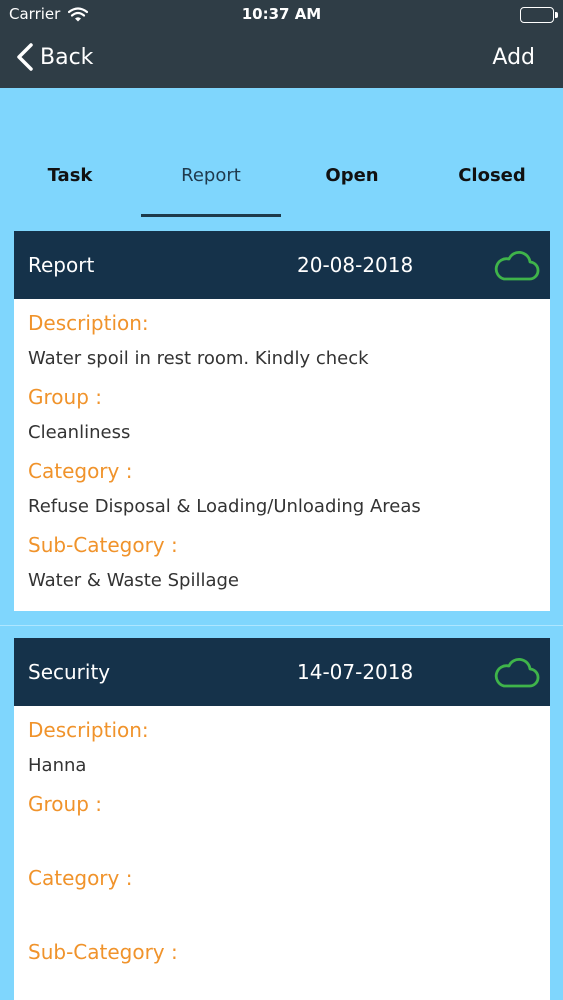  What do you see at coordinates (282, 265) in the screenshot?
I see `card-header: Report 20-08-2018` at bounding box center [282, 265].